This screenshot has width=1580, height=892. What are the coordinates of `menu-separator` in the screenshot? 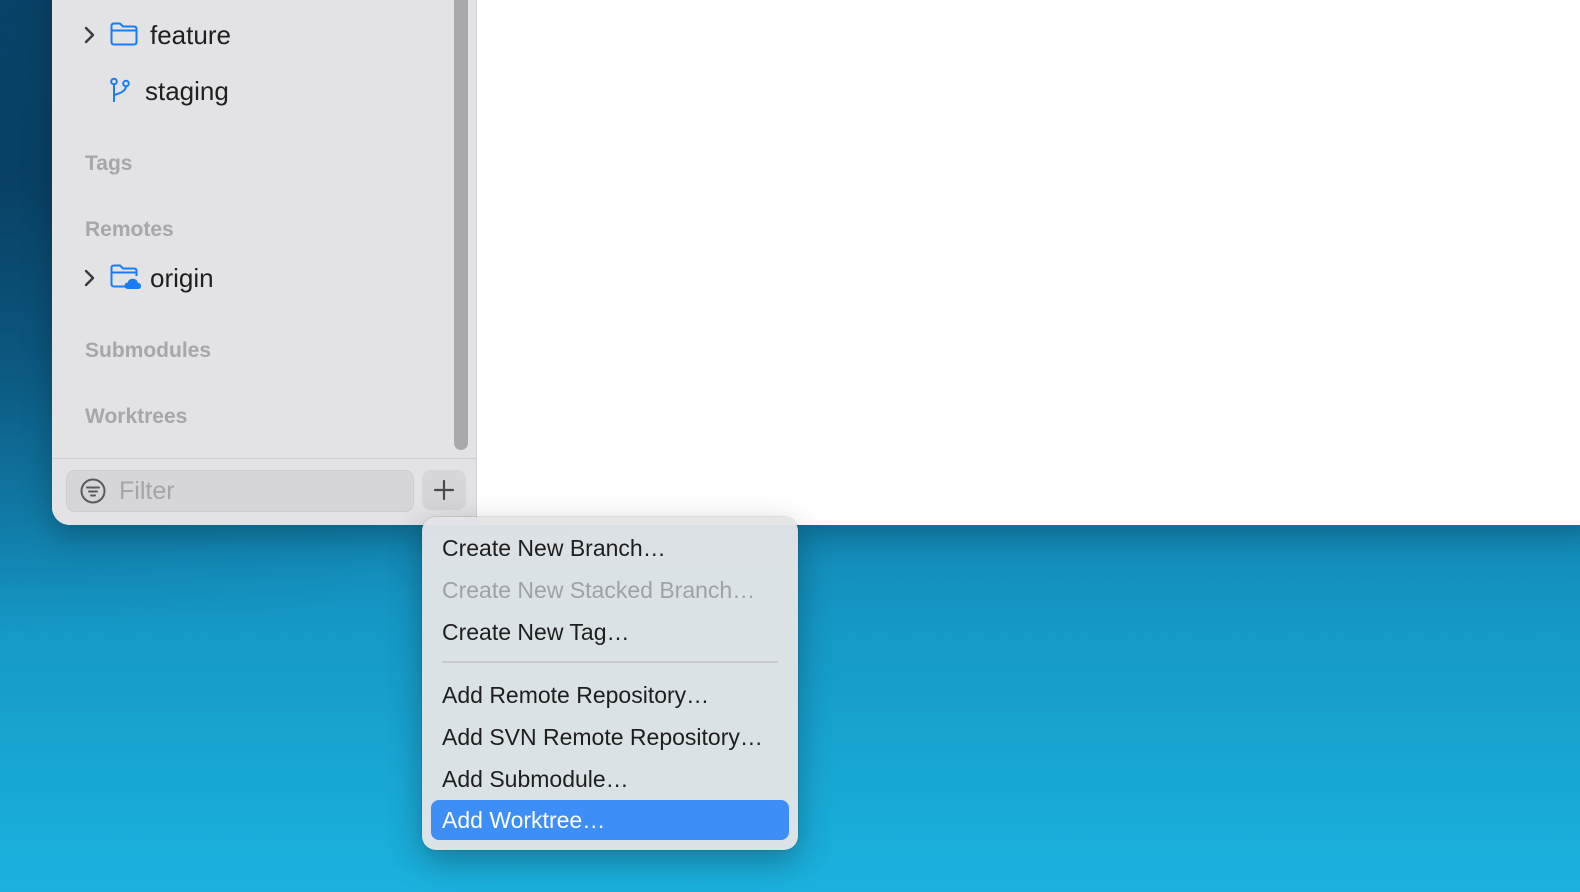 It's located at (610, 662).